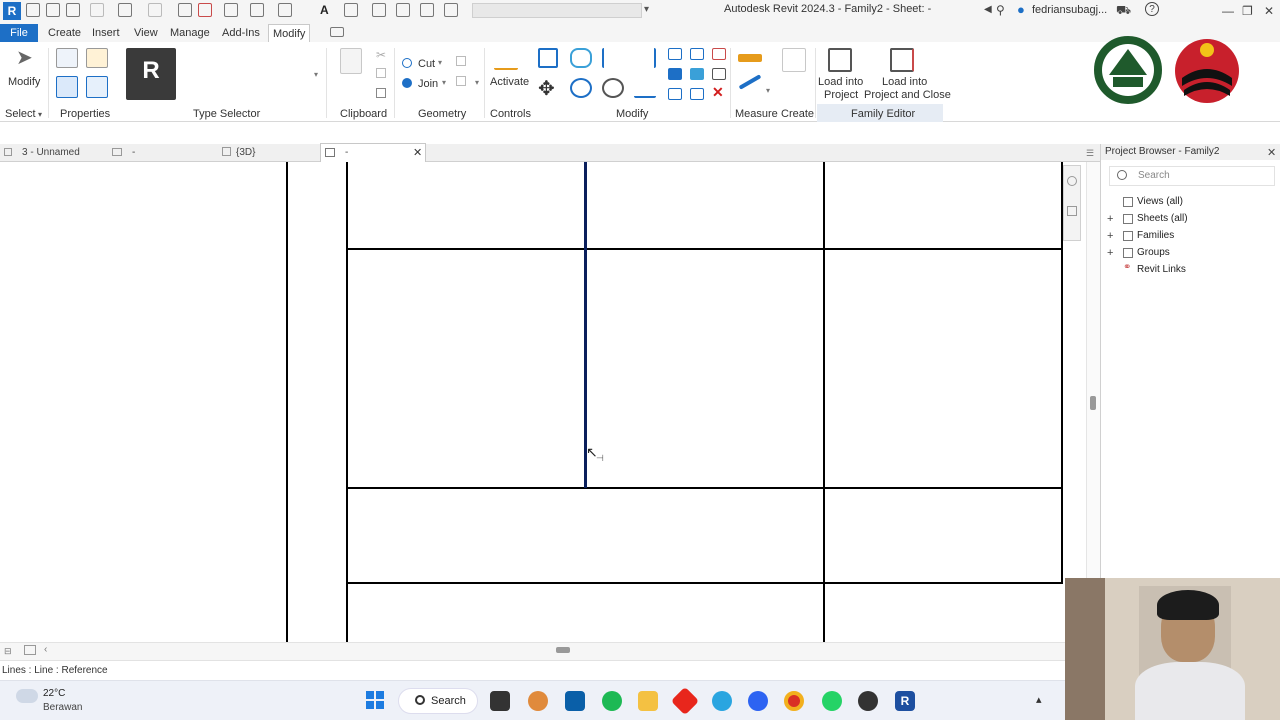 This screenshot has width=1280, height=720. Describe the element at coordinates (1110, 236) in the screenshot. I see `expand-icon: +` at that location.